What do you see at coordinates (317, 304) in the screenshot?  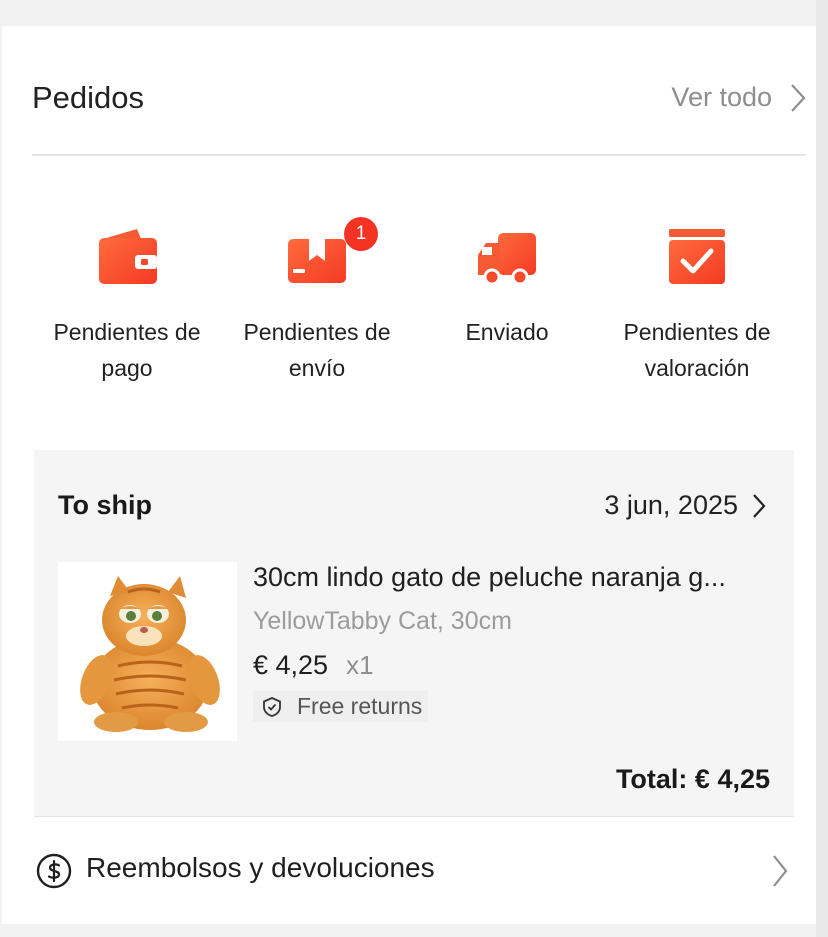 I see `status-pending-shipment: 1 Pendientes de envío` at bounding box center [317, 304].